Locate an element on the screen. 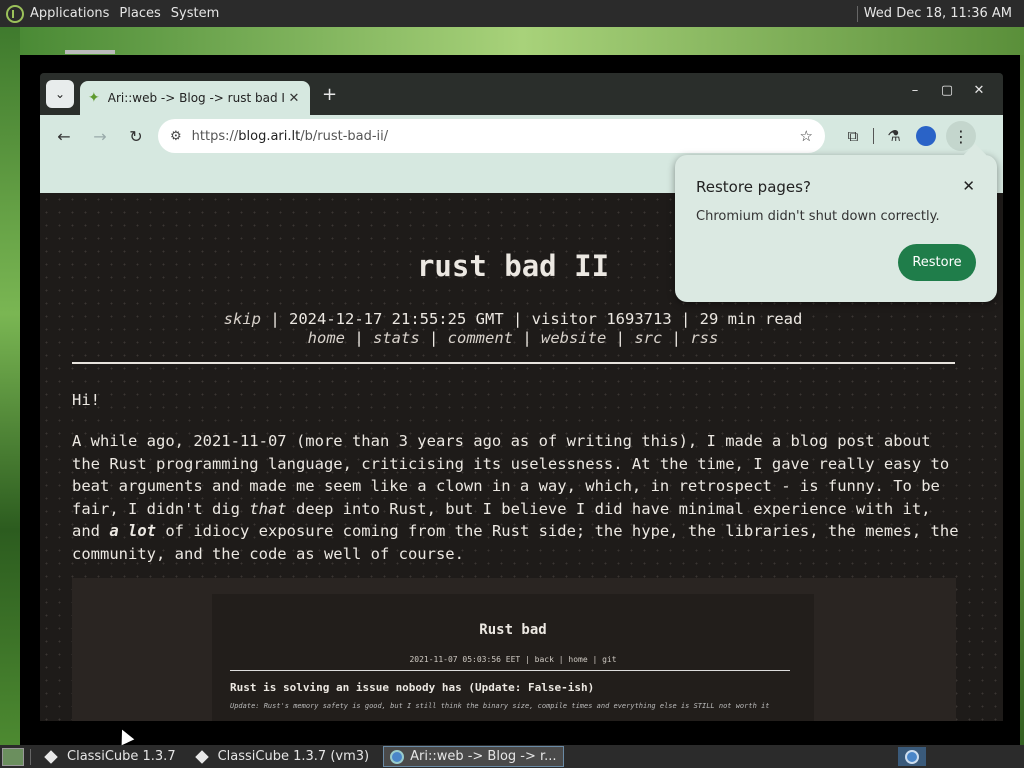 This screenshot has height=768, width=1024. arrow-right-icon: → is located at coordinates (100, 136).